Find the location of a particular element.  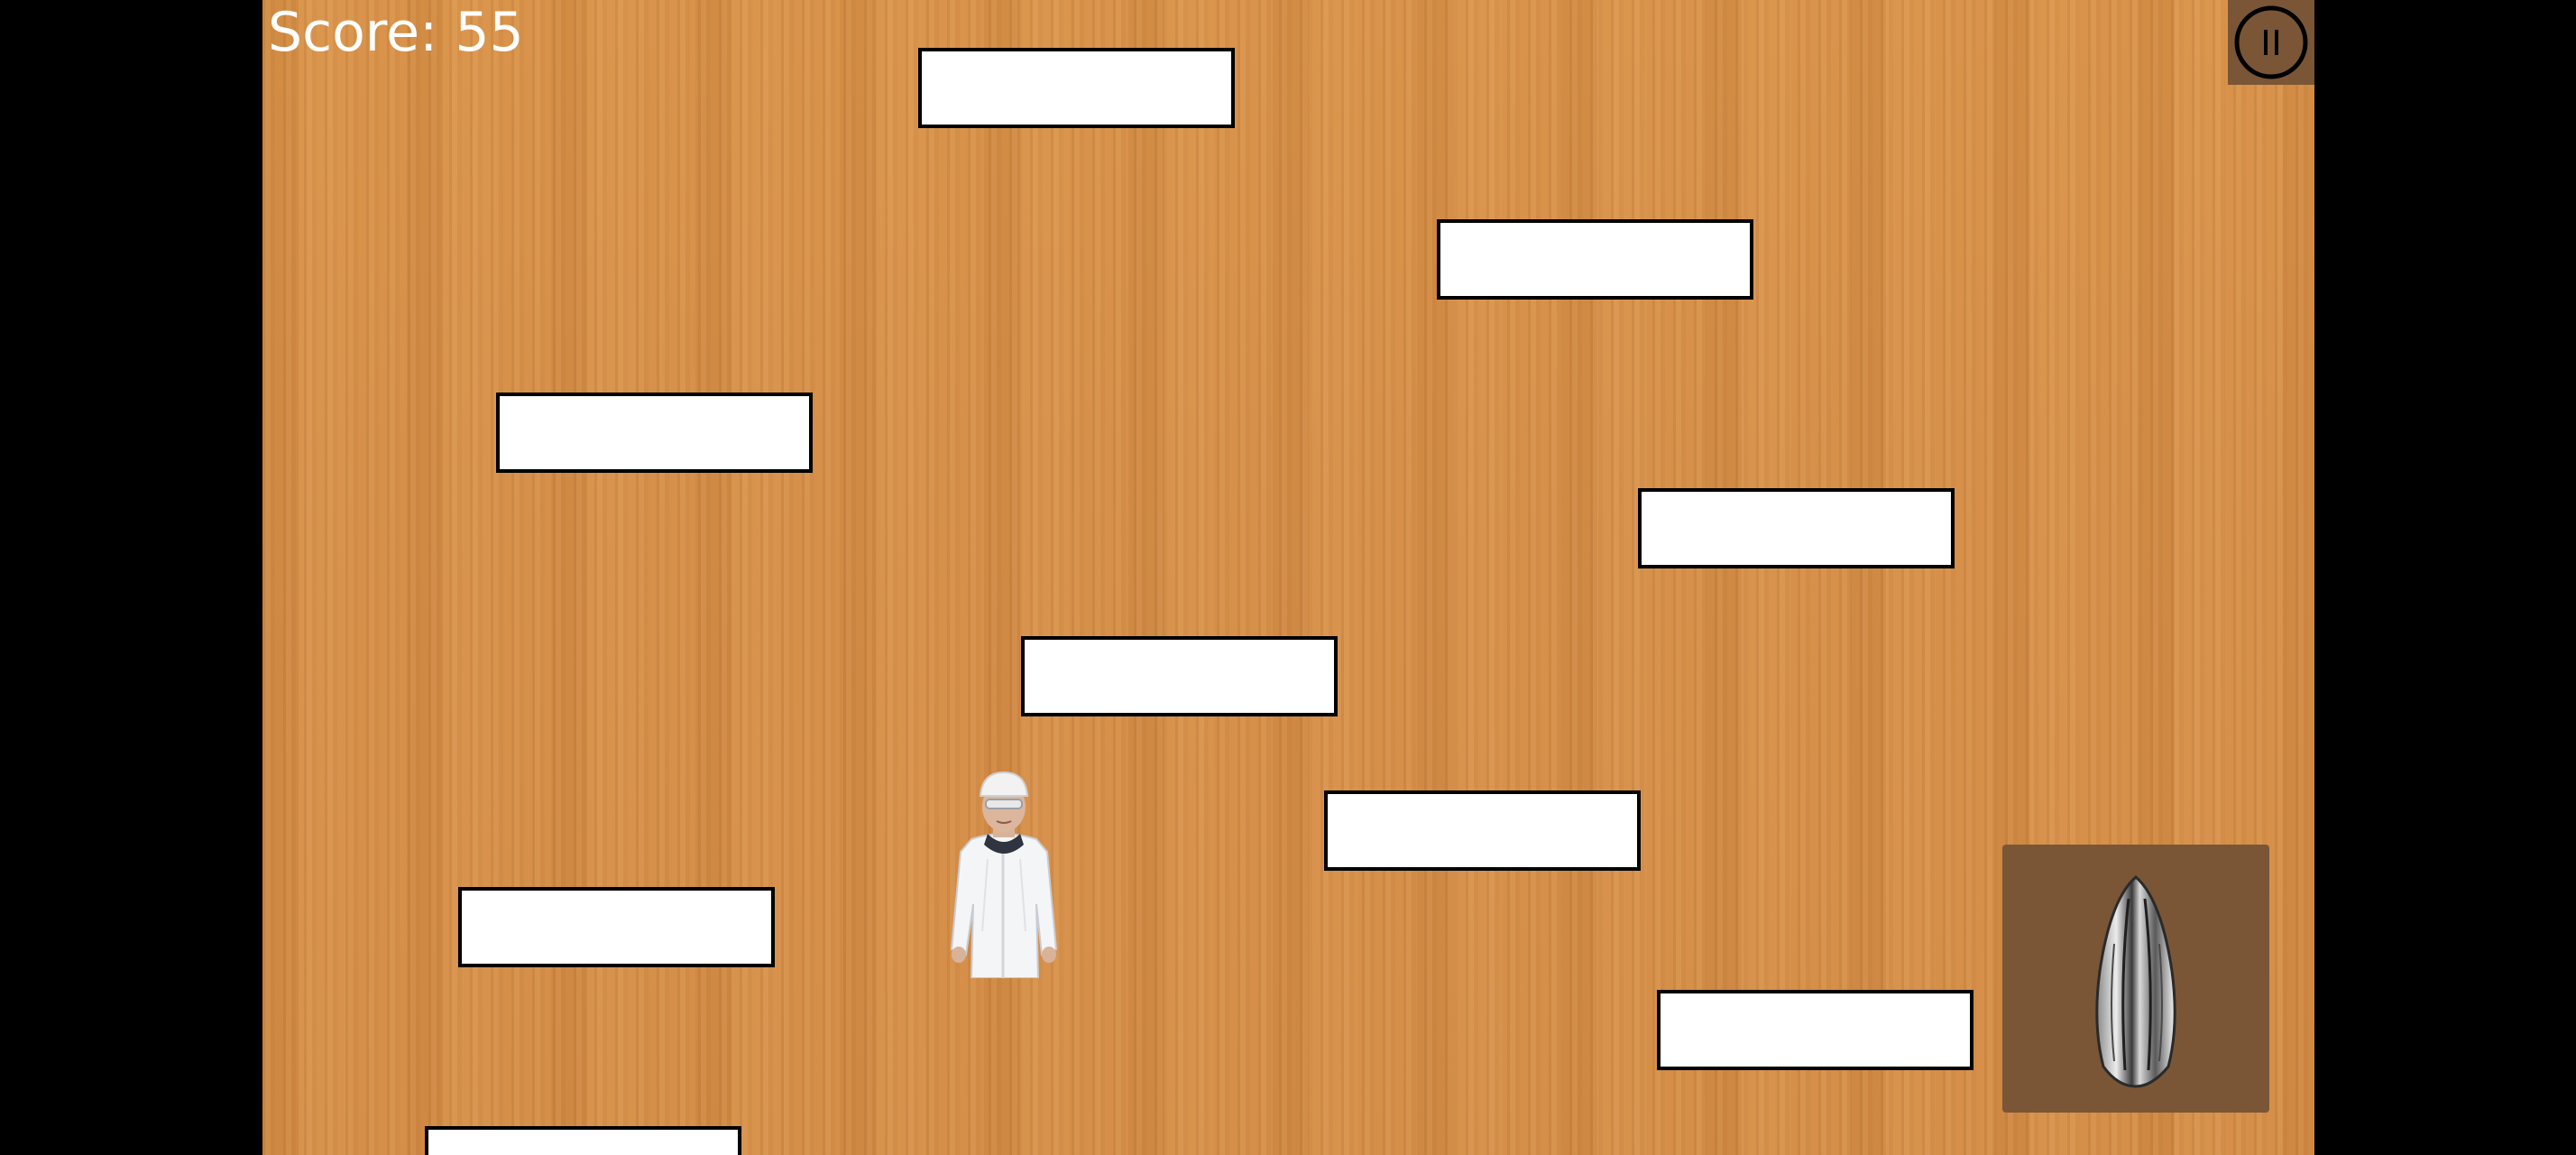

seed-button is located at coordinates (2135, 979).